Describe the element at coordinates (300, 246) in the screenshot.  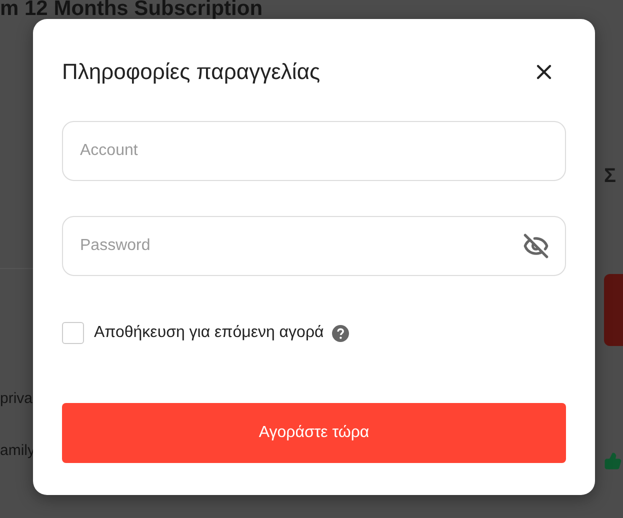
I see `password-input: Password` at that location.